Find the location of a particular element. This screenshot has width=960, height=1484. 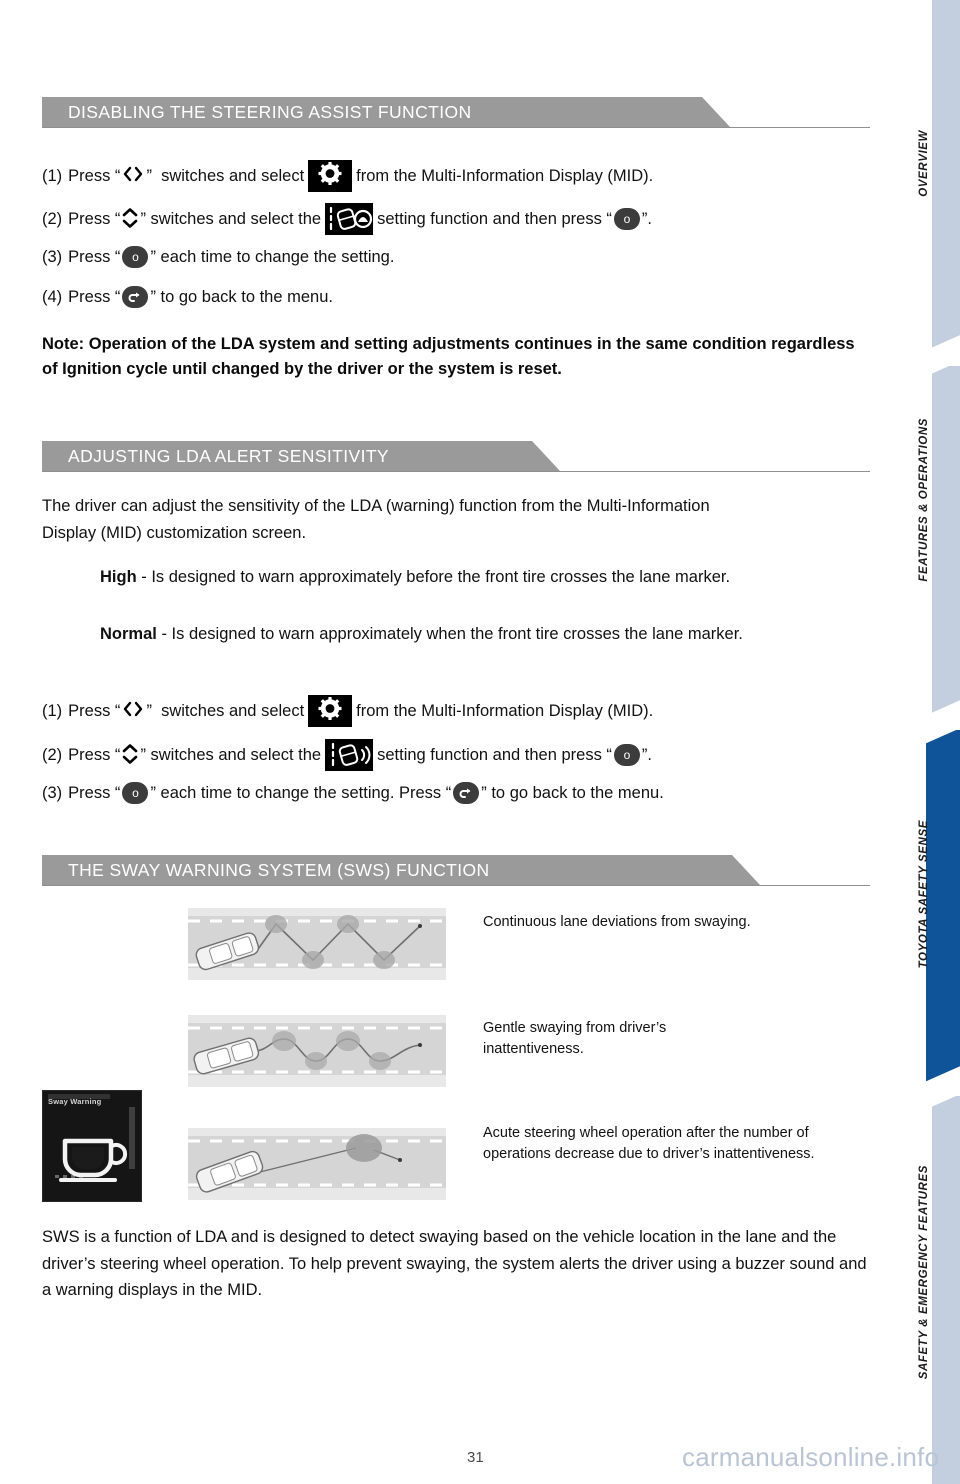

site-watermark: carmanualsonline.info is located at coordinates (811, 1457).